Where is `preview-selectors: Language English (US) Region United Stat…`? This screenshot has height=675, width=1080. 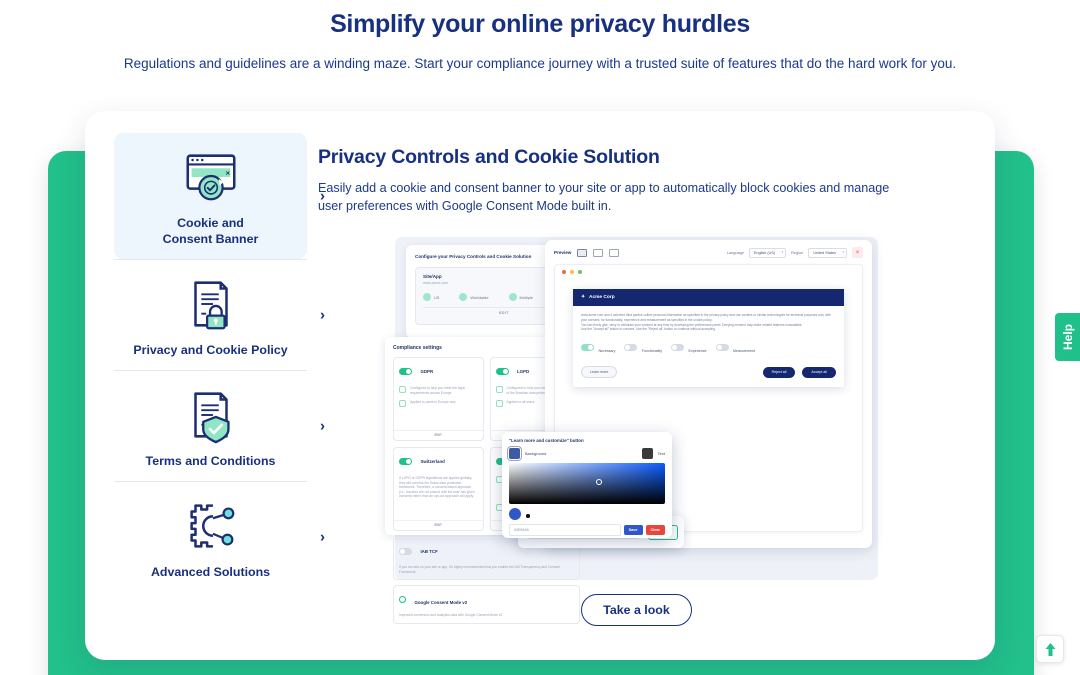
preview-selectors: Language English (US) Region United Stat… is located at coordinates (795, 252).